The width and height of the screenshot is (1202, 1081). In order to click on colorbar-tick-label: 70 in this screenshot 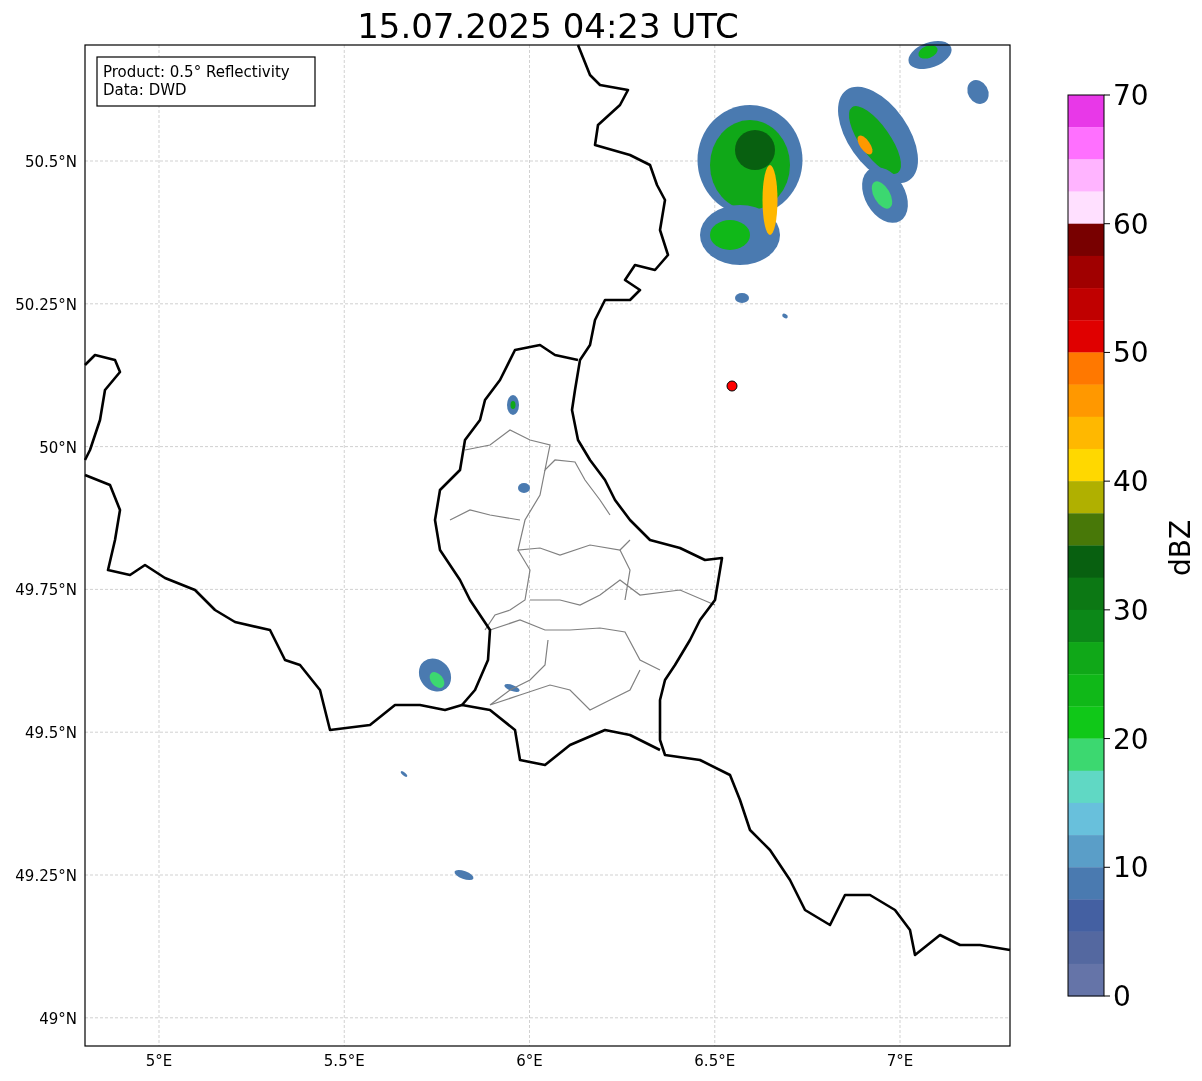, I will do `click(1131, 95)`.